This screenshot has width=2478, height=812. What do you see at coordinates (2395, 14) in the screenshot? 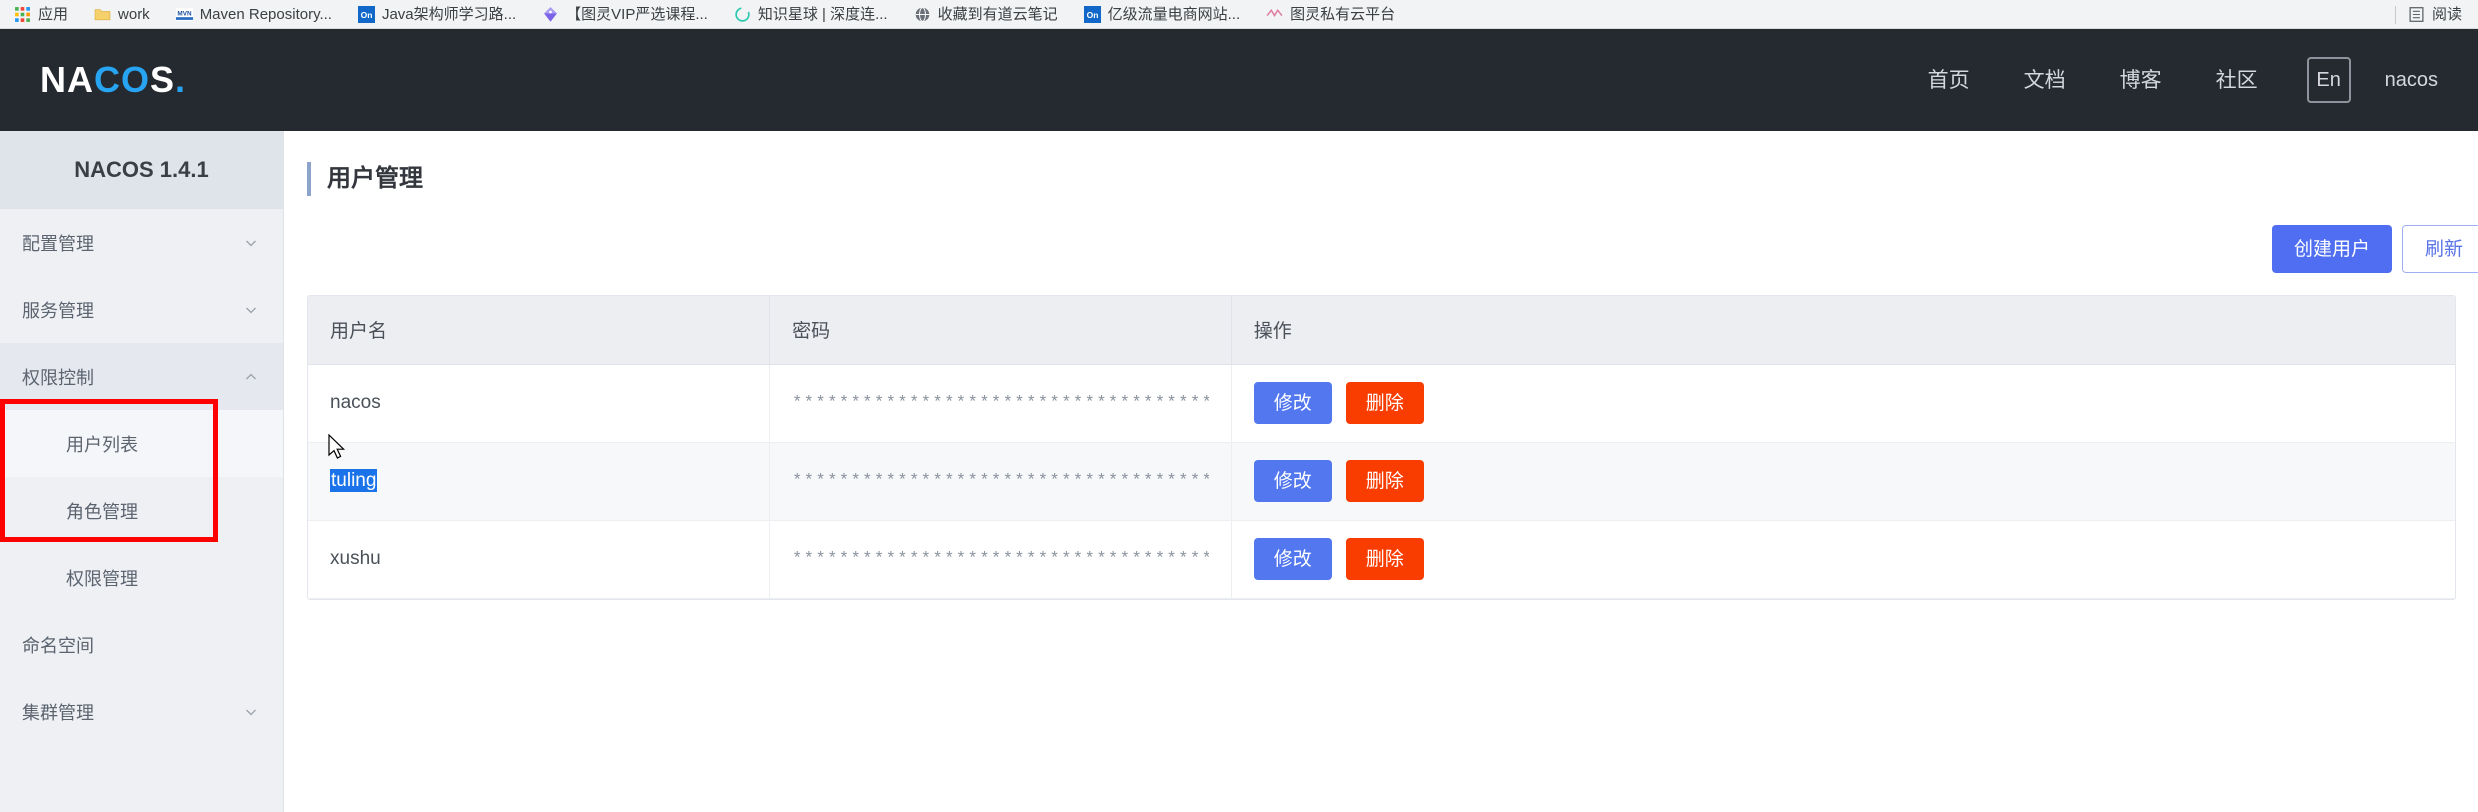
I see `divider` at bounding box center [2395, 14].